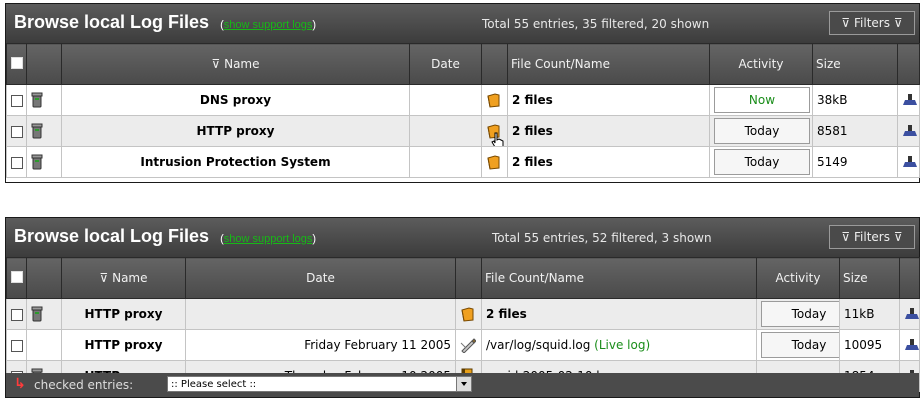 The image size is (921, 398). I want to click on file-name: /var/log/squid.log, so click(538, 345).